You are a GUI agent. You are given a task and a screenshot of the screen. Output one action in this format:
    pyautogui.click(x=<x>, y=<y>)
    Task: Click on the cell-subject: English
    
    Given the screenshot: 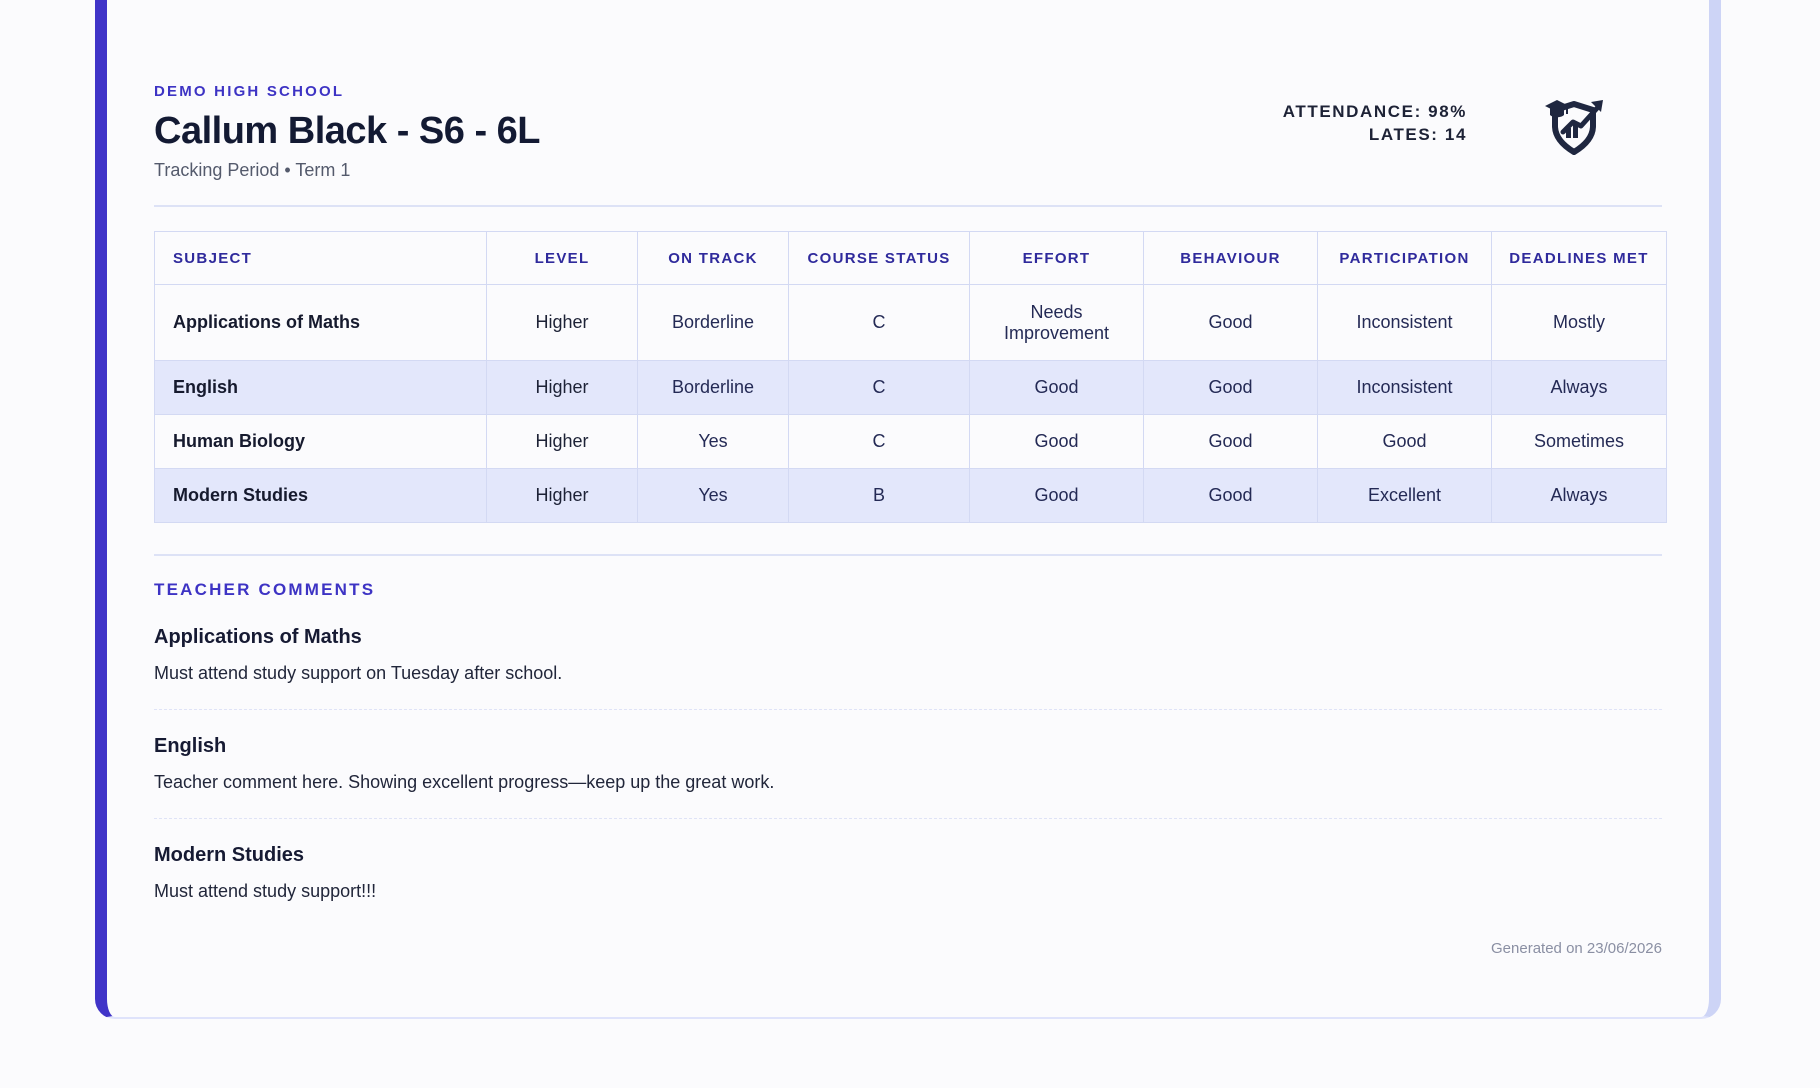 What is the action you would take?
    pyautogui.click(x=320, y=387)
    